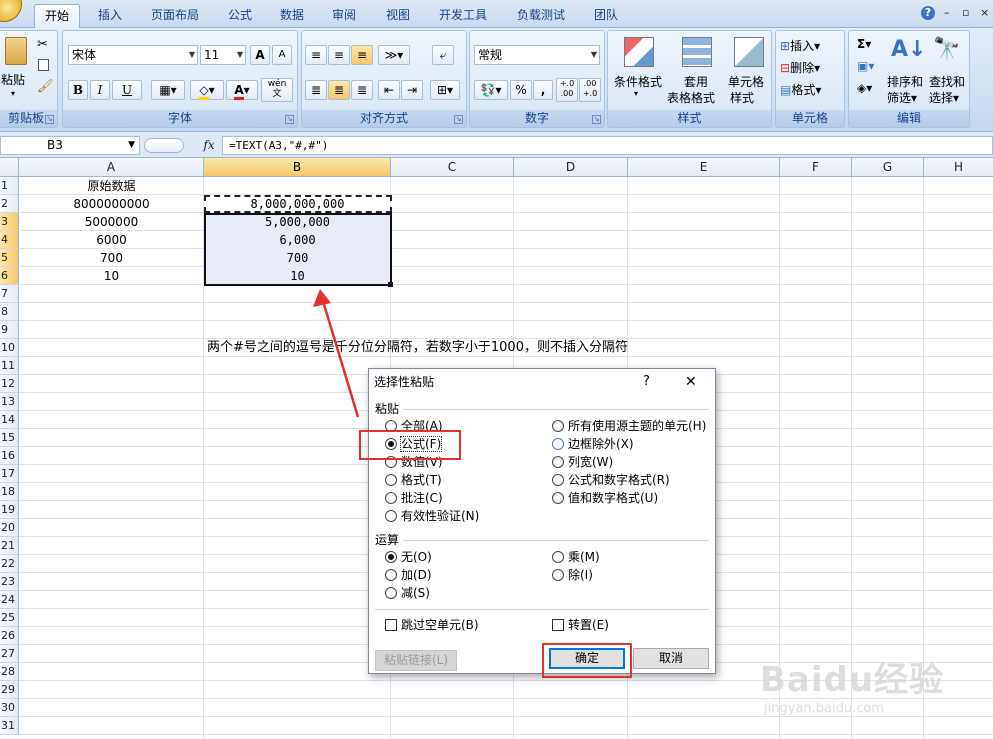 The height and width of the screenshot is (739, 993). I want to click on radio-paste-source-theme: 所有使用源主题的单元(H), so click(629, 426).